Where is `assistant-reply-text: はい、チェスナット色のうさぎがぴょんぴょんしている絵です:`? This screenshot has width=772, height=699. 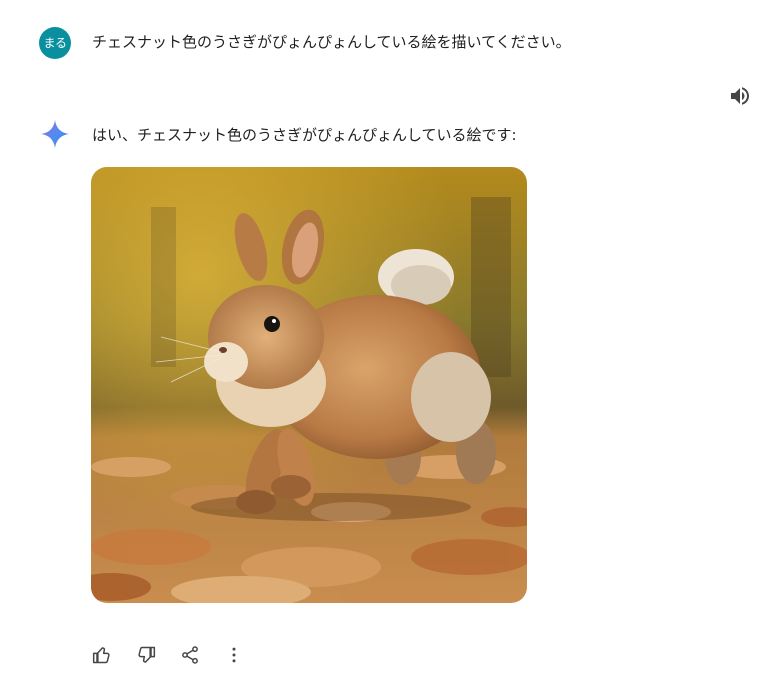
assistant-reply-text: はい、チェスナット色のうさぎがぴょんぴょんしている絵です: is located at coordinates (304, 135).